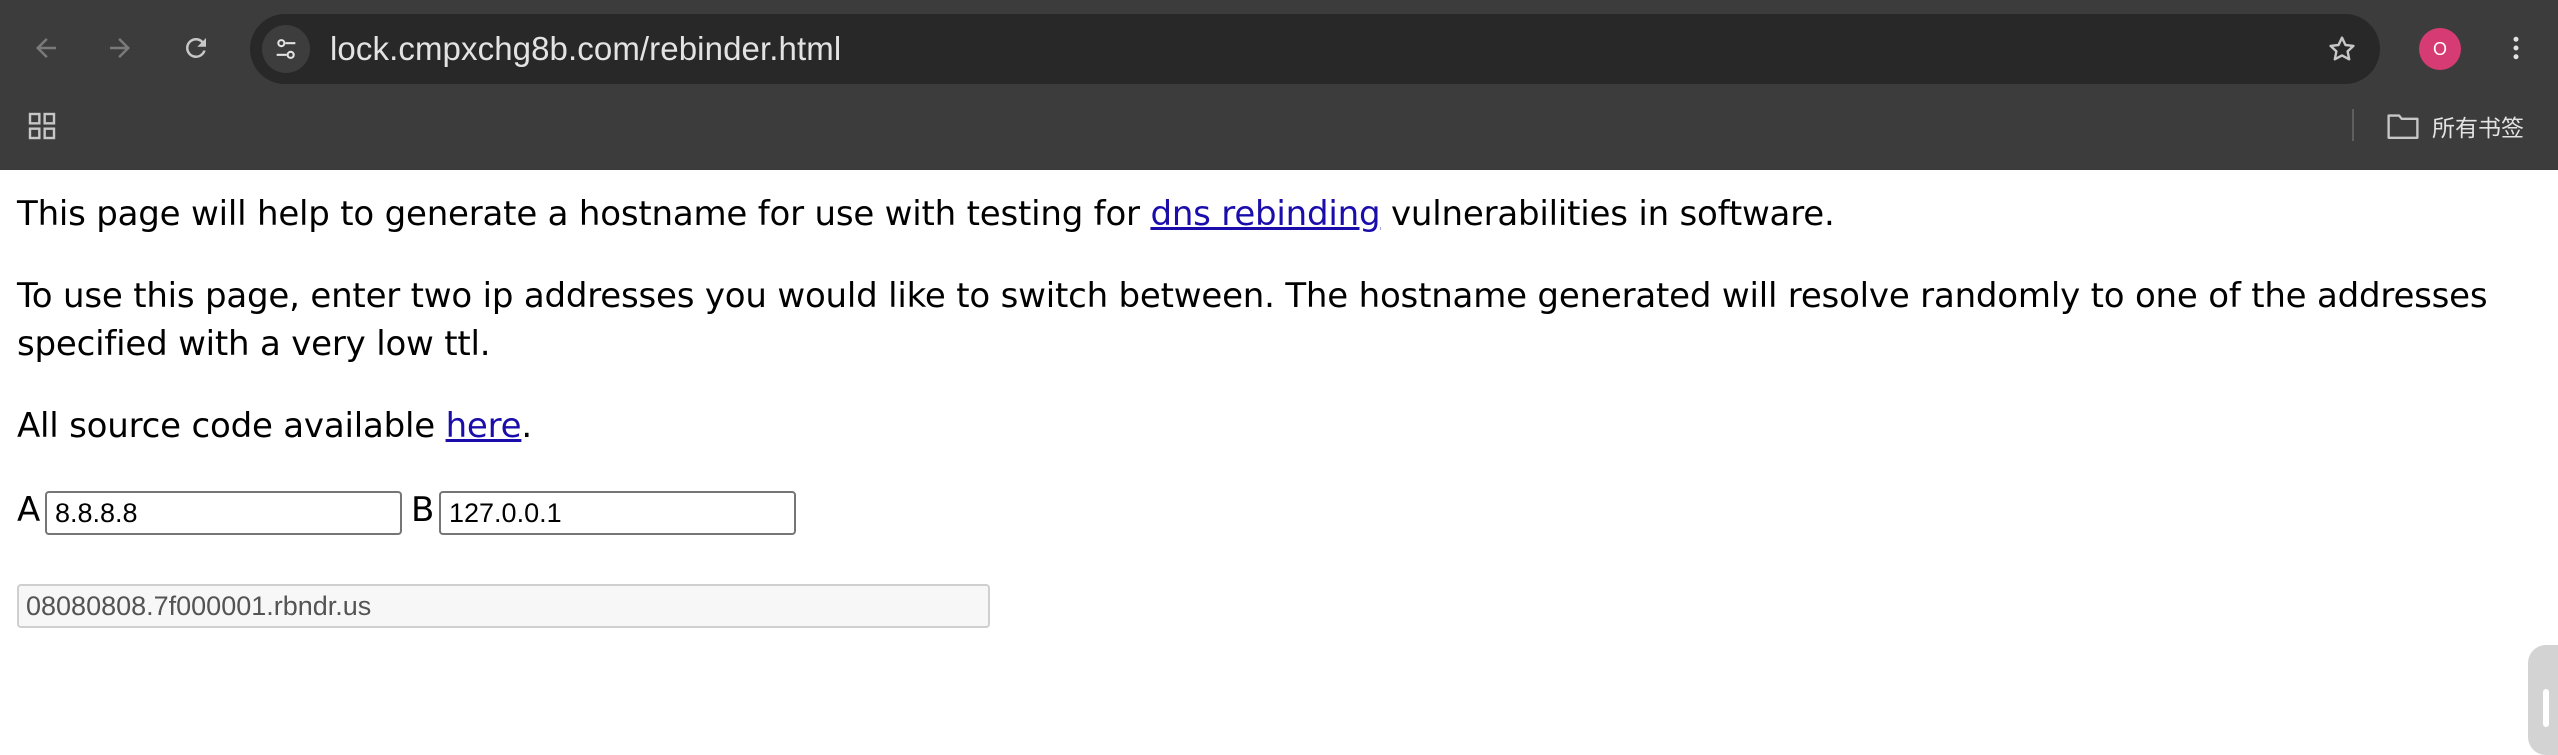  What do you see at coordinates (585, 49) in the screenshot?
I see `url-text: lock.cmpxchg8b.com/rebinder.html` at bounding box center [585, 49].